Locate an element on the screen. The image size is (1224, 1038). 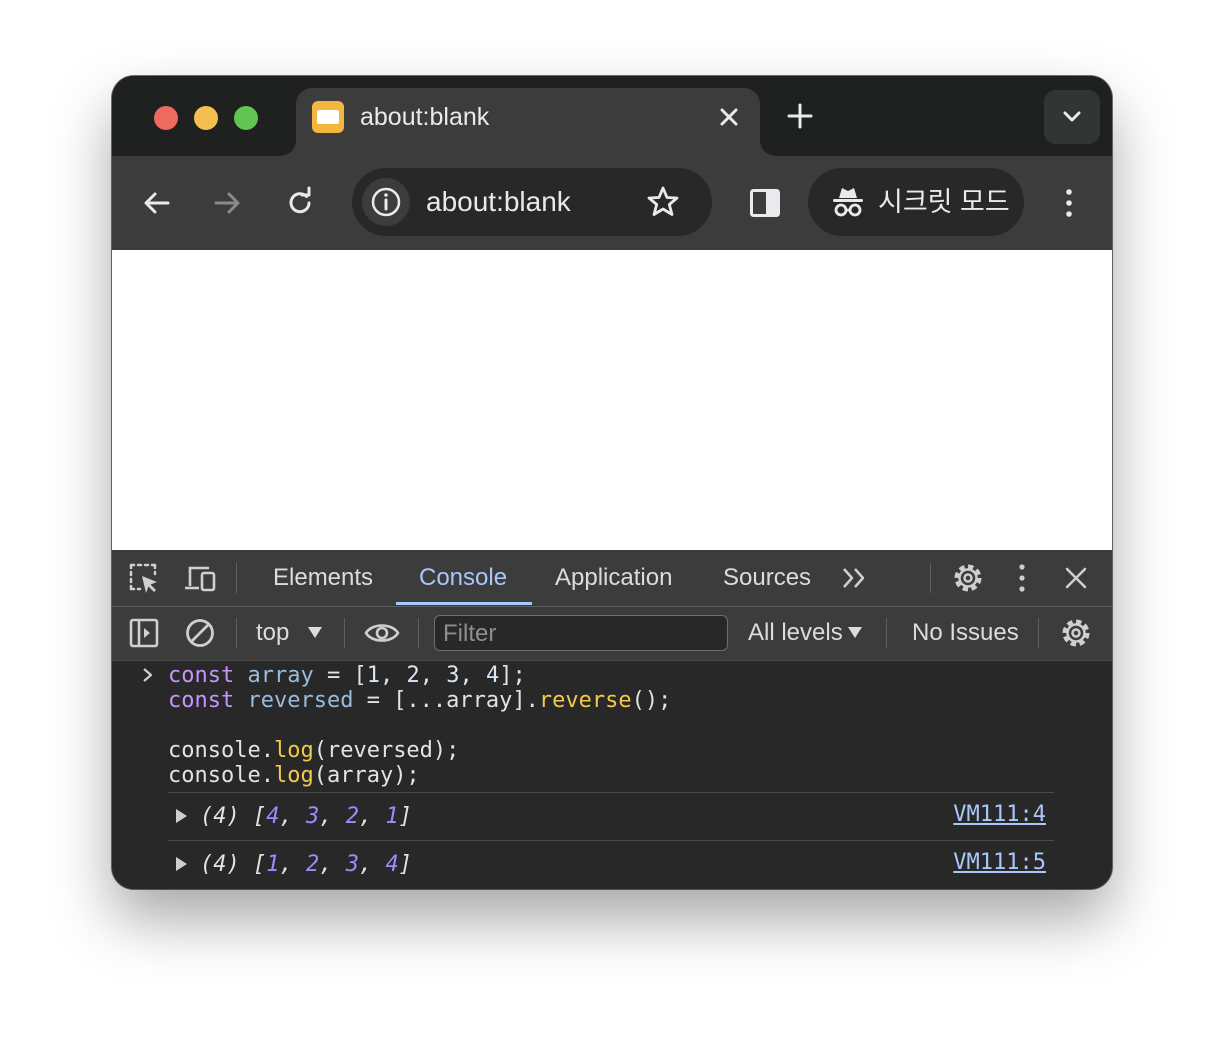
incognito-button: 시크릿 모드 is located at coordinates (916, 202).